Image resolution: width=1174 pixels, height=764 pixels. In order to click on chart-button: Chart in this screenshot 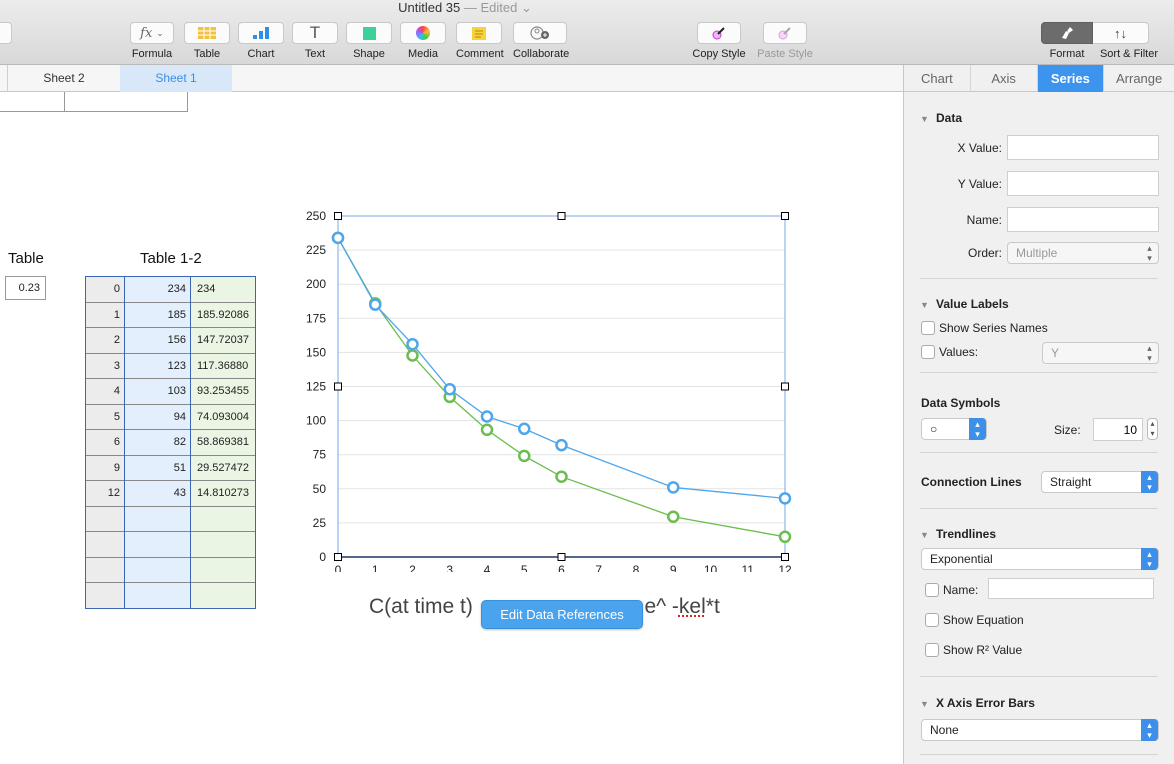, I will do `click(261, 41)`.